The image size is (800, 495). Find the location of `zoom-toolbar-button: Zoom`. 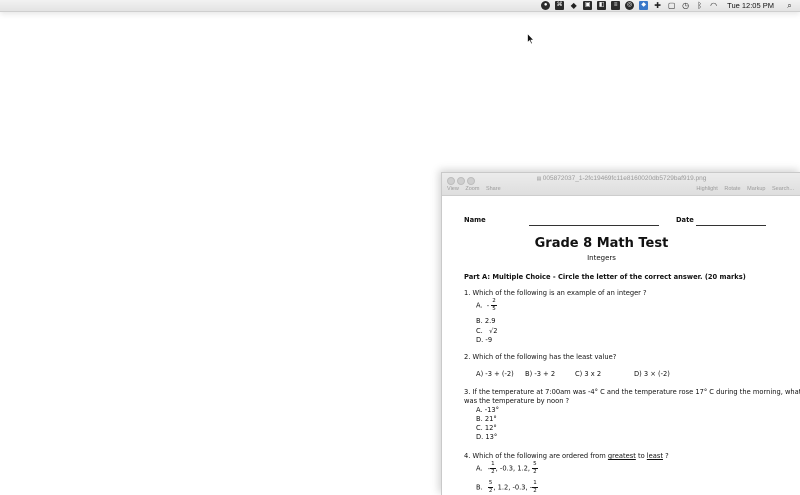

zoom-toolbar-button: Zoom is located at coordinates (472, 189).